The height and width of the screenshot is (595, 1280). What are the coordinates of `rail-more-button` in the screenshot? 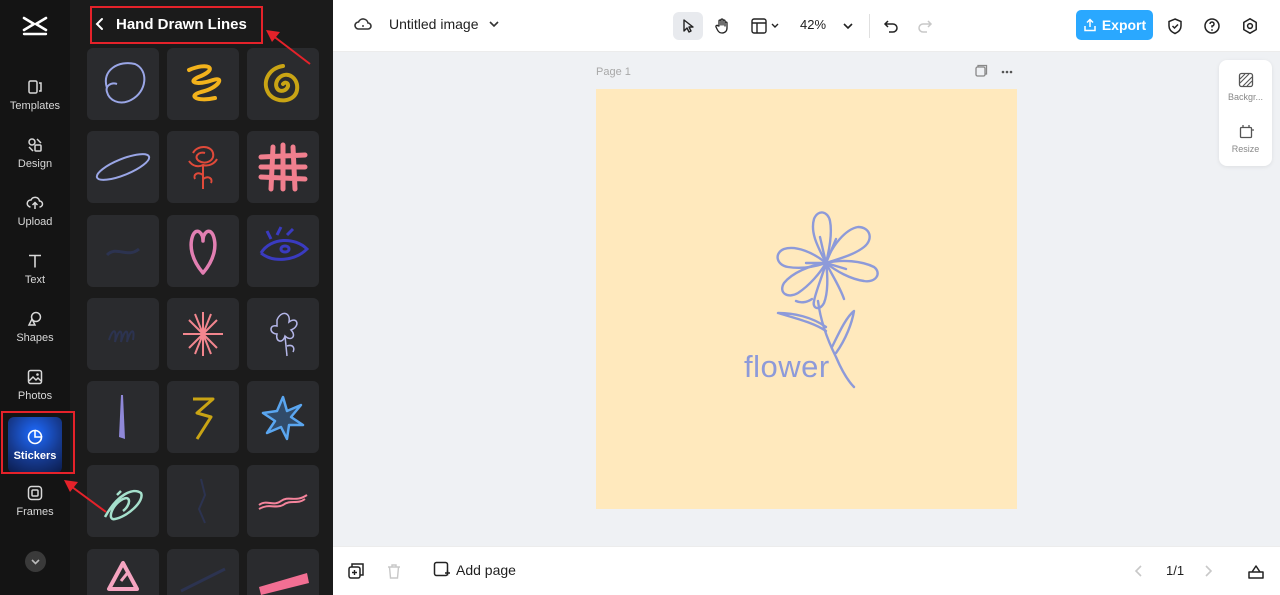 It's located at (35, 561).